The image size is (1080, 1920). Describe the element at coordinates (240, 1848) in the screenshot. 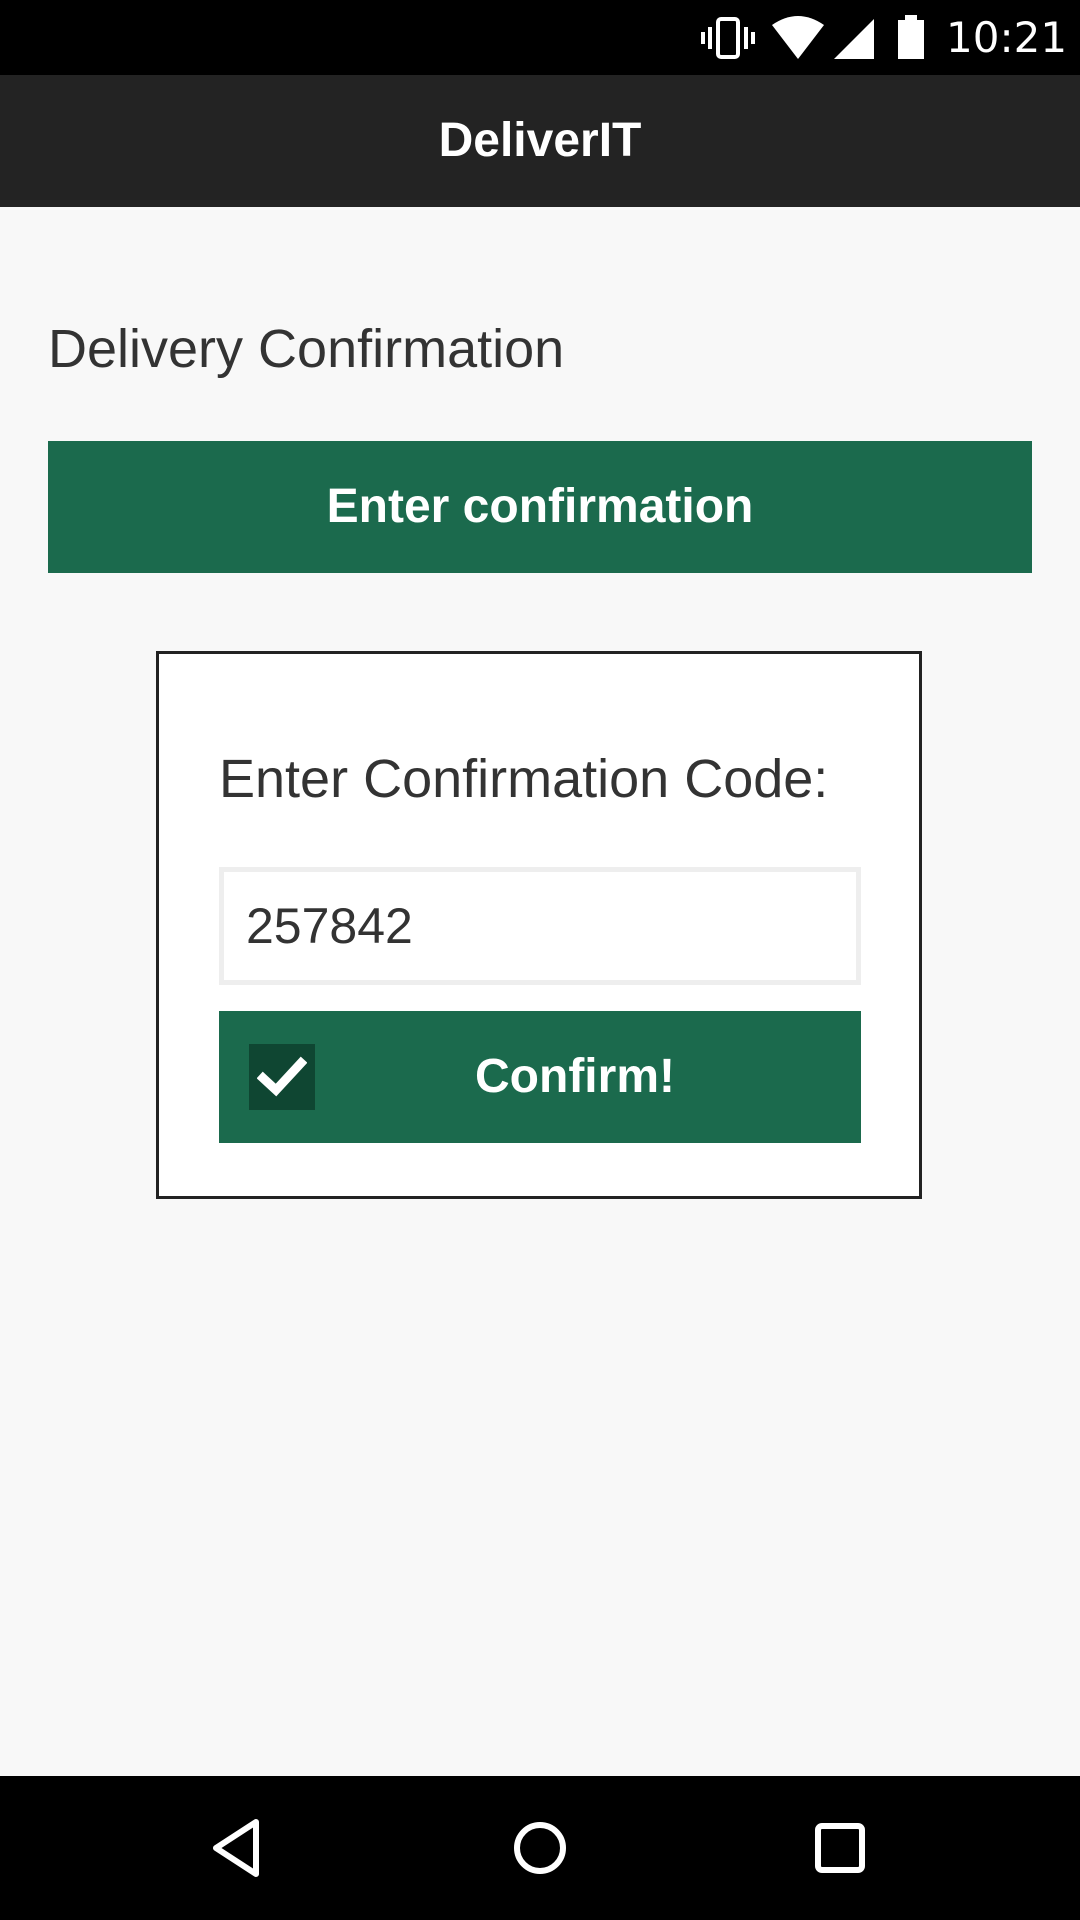

I see `back-icon` at that location.